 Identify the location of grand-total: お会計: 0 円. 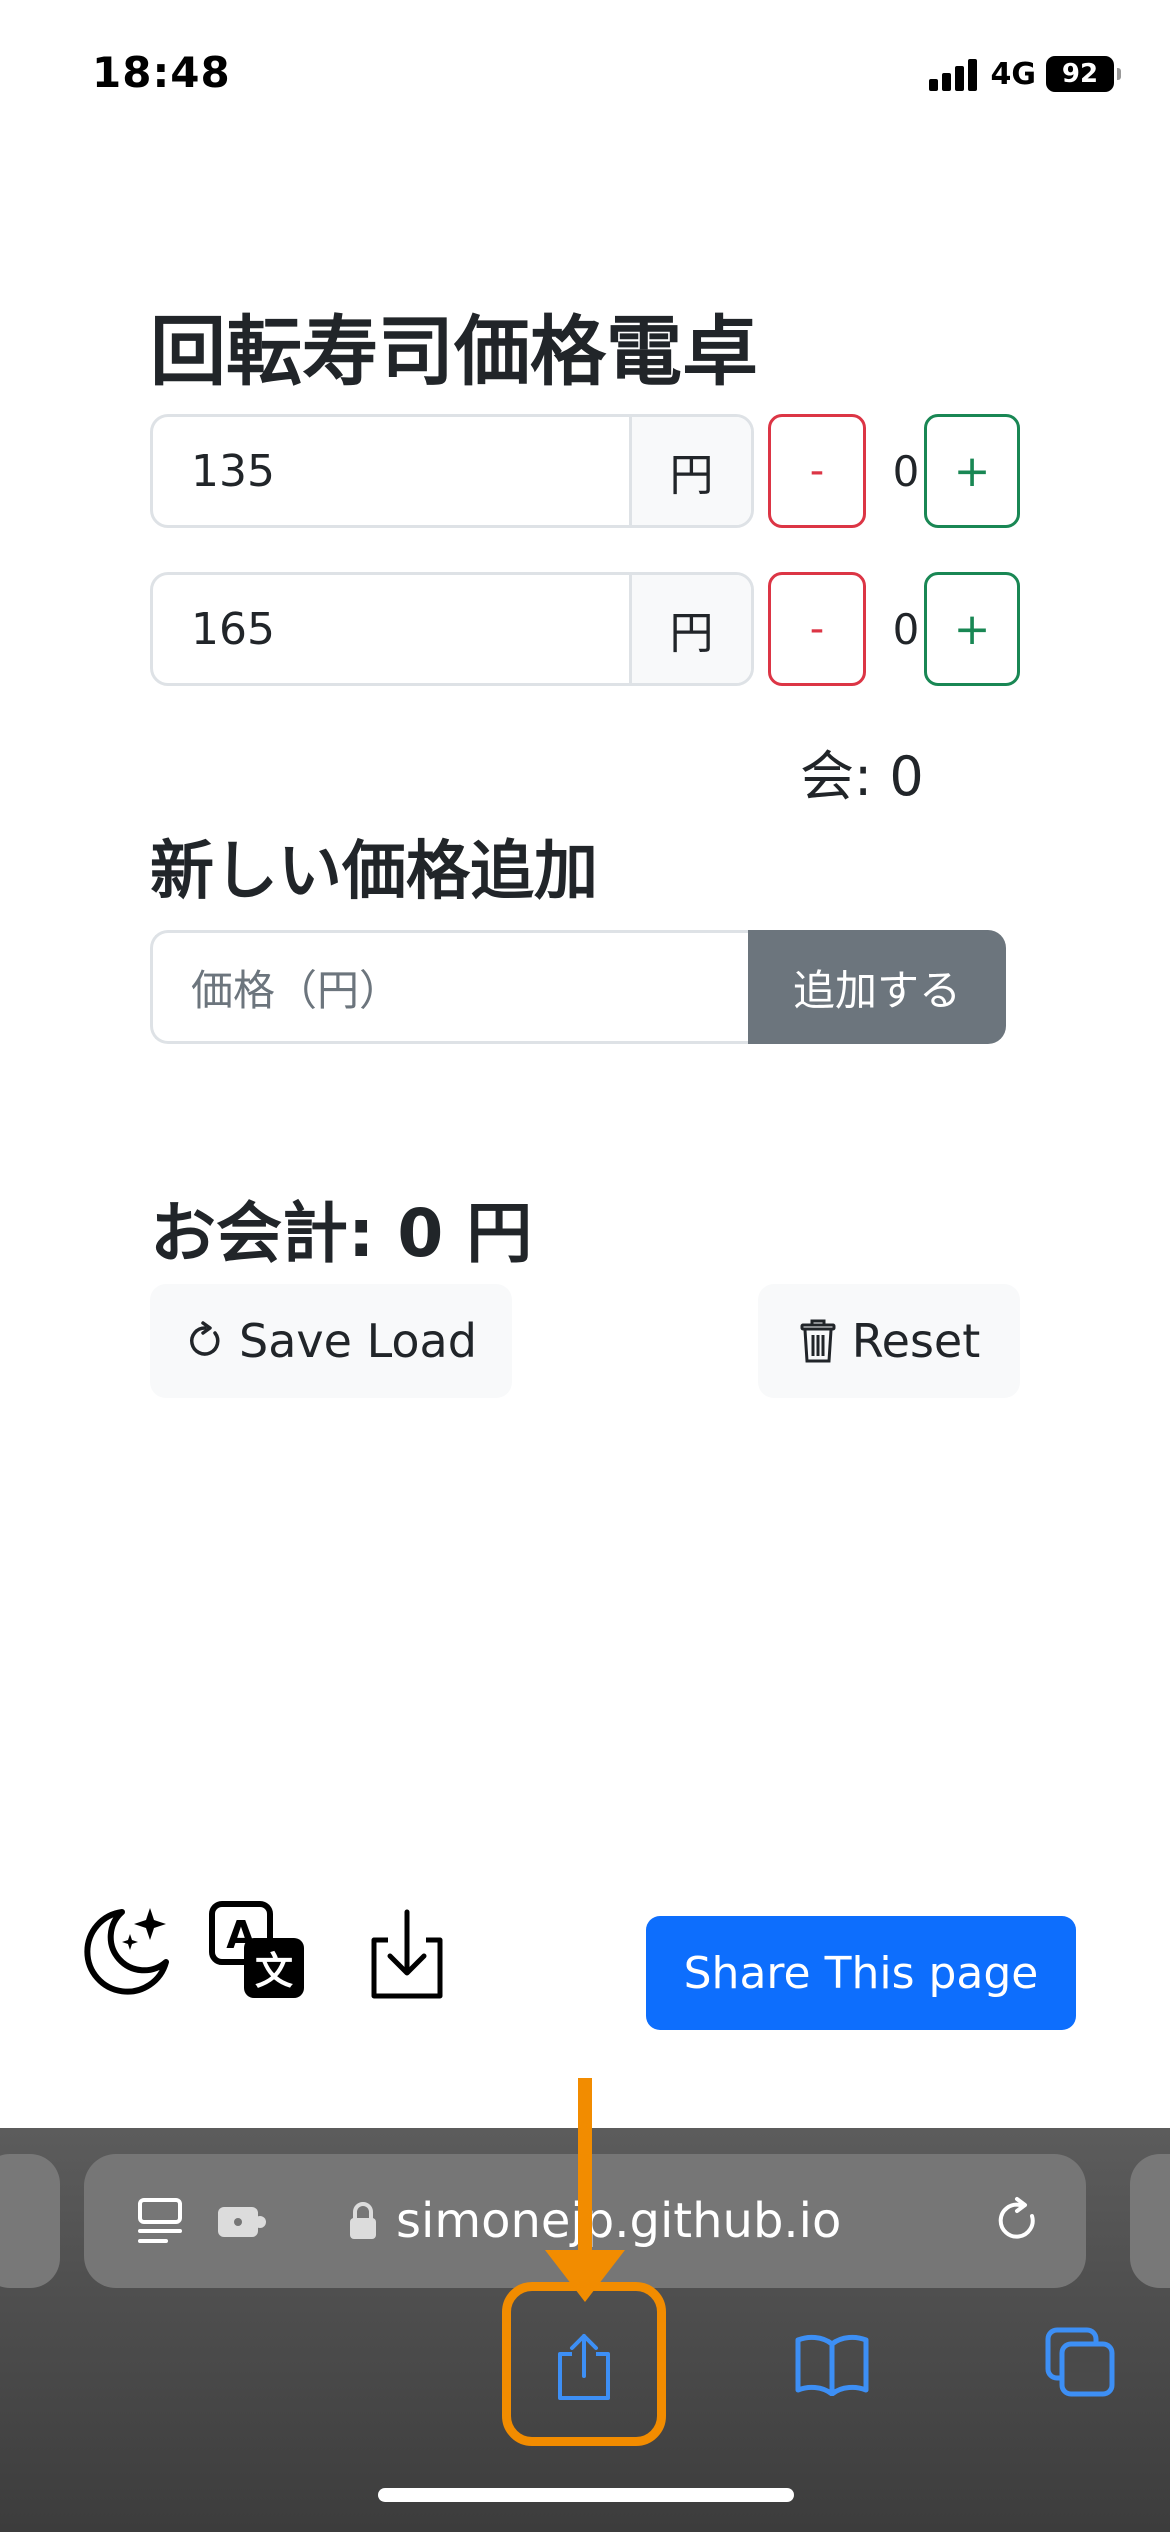
(341, 1233).